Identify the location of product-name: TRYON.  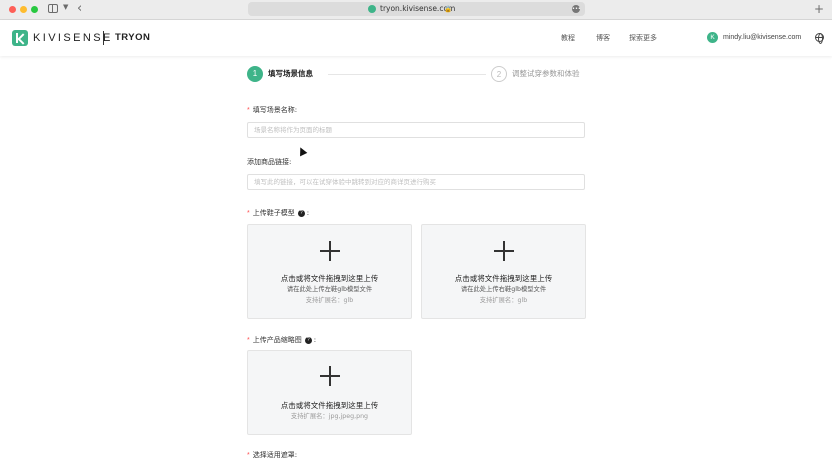
(133, 37).